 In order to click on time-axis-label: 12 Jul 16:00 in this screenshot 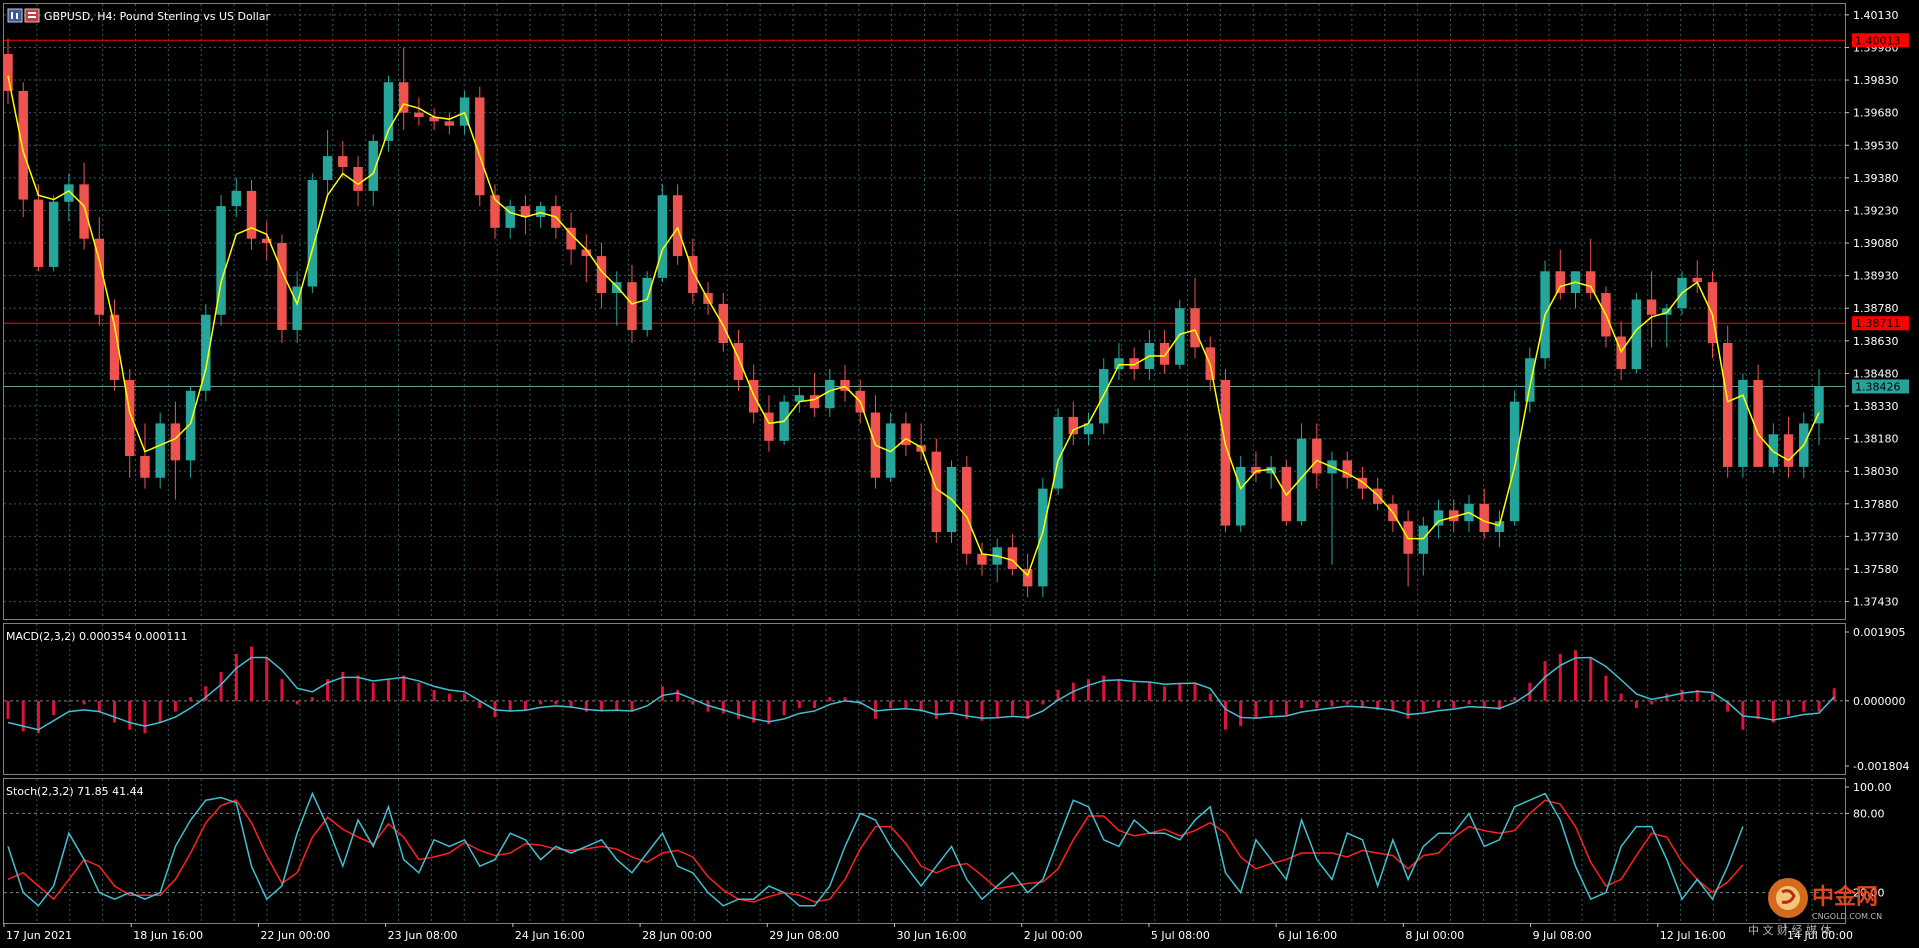, I will do `click(1693, 935)`.